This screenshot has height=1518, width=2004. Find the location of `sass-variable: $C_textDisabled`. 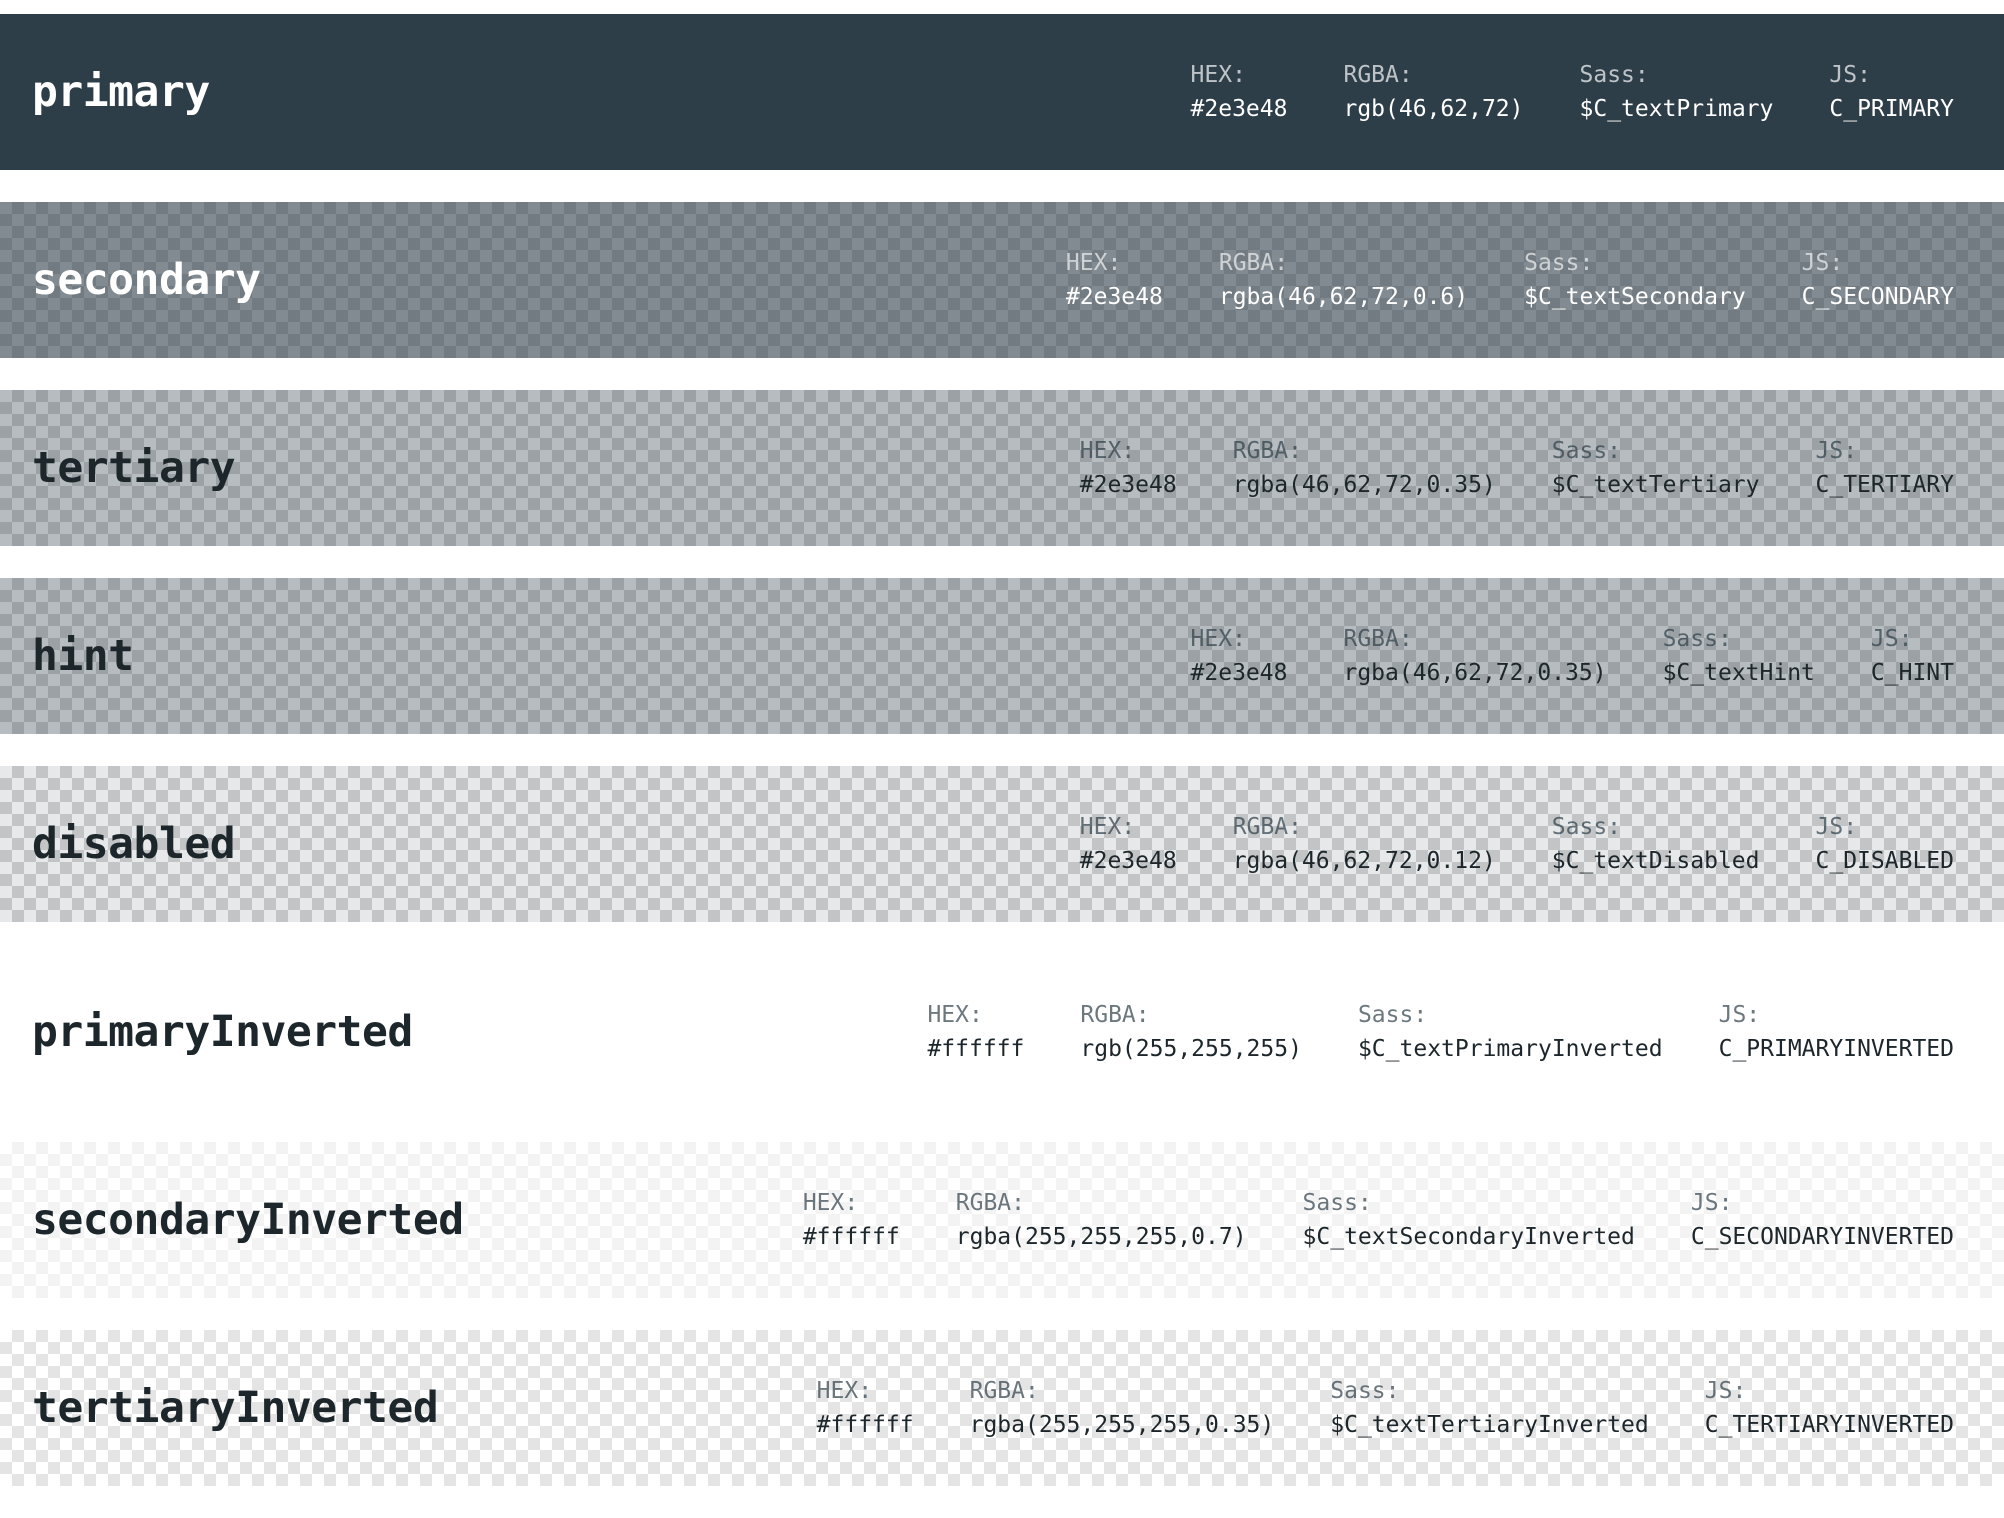

sass-variable: $C_textDisabled is located at coordinates (1655, 861).